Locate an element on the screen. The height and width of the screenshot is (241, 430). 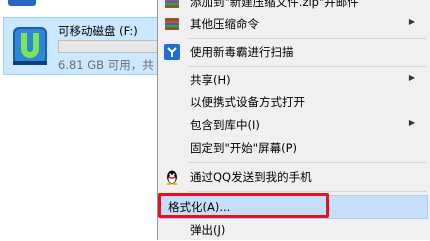
format-highlight-box is located at coordinates (243, 205).